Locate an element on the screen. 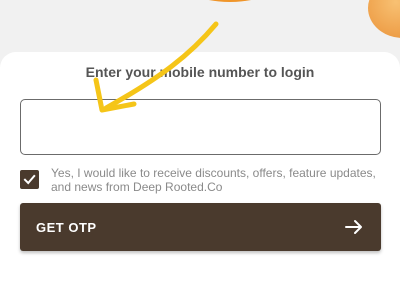 The height and width of the screenshot is (286, 400). get-otp-label: GET OTP is located at coordinates (66, 227).